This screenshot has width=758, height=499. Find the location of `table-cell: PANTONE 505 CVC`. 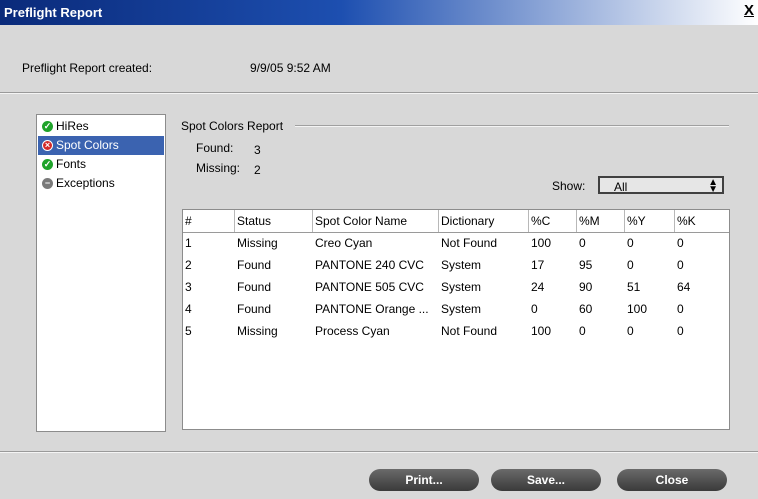

table-cell: PANTONE 505 CVC is located at coordinates (369, 287).